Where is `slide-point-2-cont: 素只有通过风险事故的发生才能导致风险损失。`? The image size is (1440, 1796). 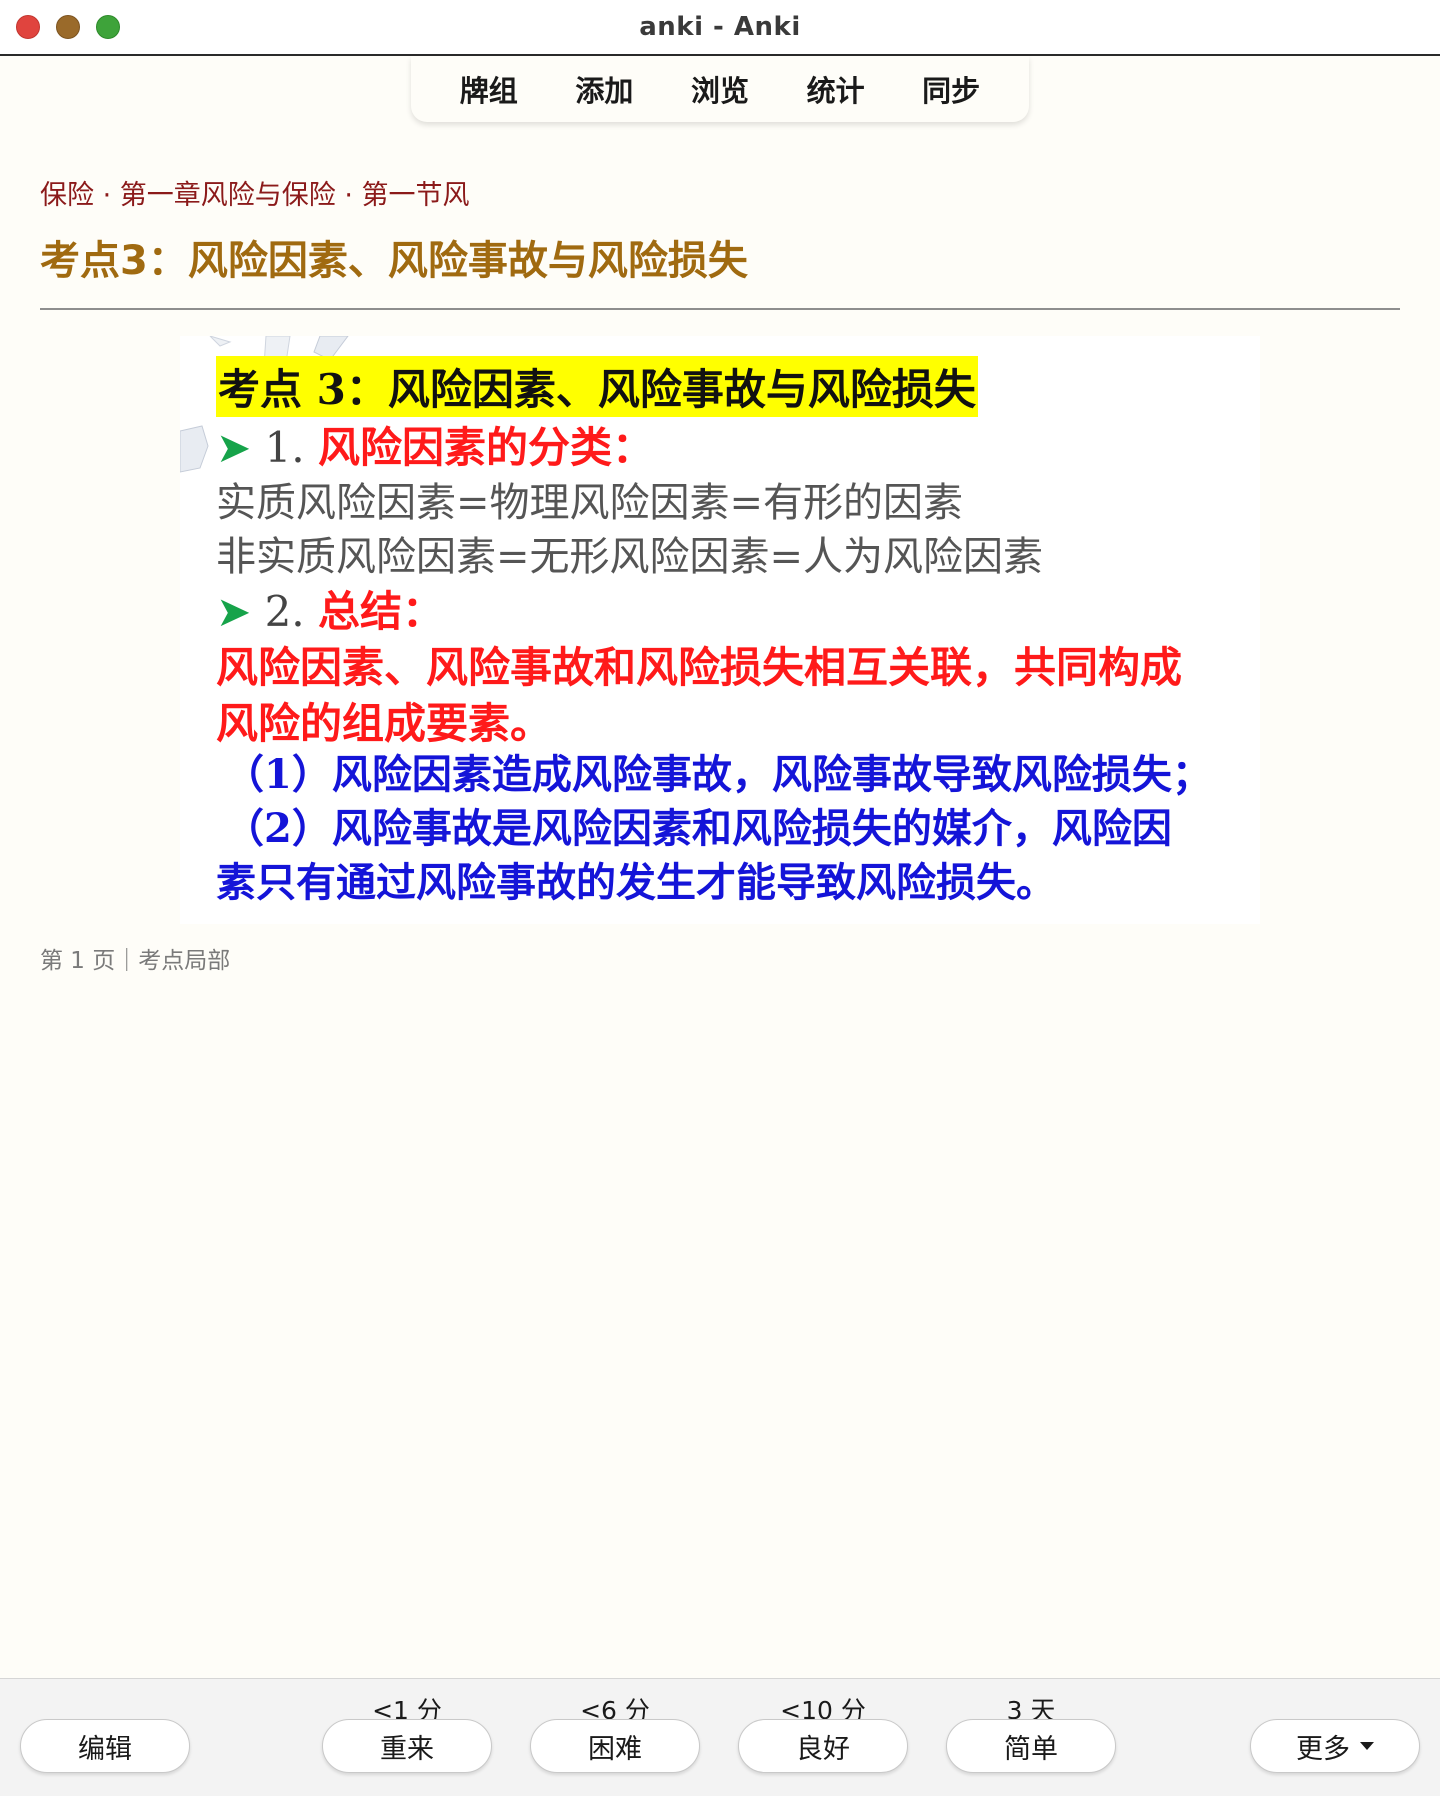
slide-point-2-cont: 素只有通过风险事故的发生才能导致风险损失。 is located at coordinates (636, 882).